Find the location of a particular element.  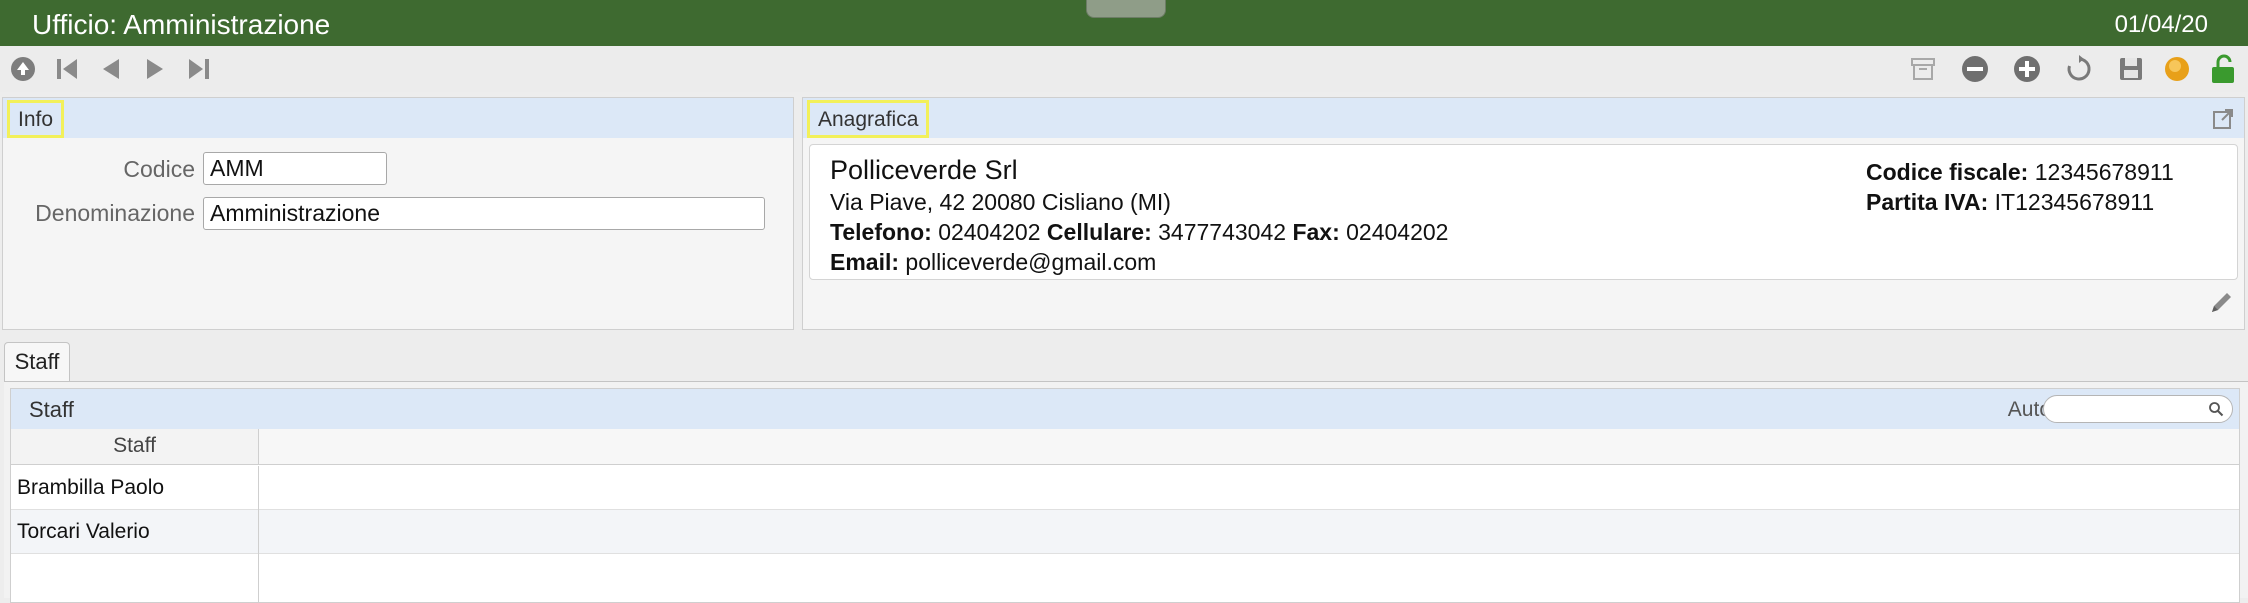

edit-pencil-icon is located at coordinates (2221, 305).